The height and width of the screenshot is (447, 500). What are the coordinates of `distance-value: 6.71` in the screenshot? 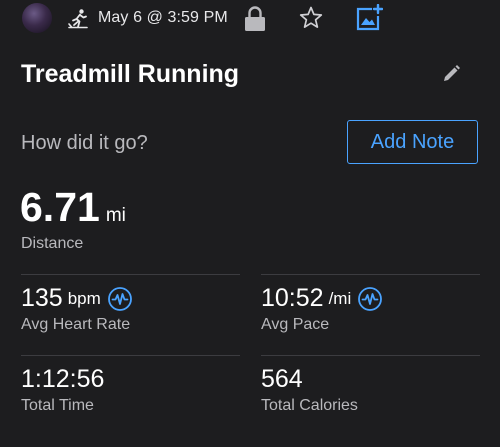 It's located at (60, 207).